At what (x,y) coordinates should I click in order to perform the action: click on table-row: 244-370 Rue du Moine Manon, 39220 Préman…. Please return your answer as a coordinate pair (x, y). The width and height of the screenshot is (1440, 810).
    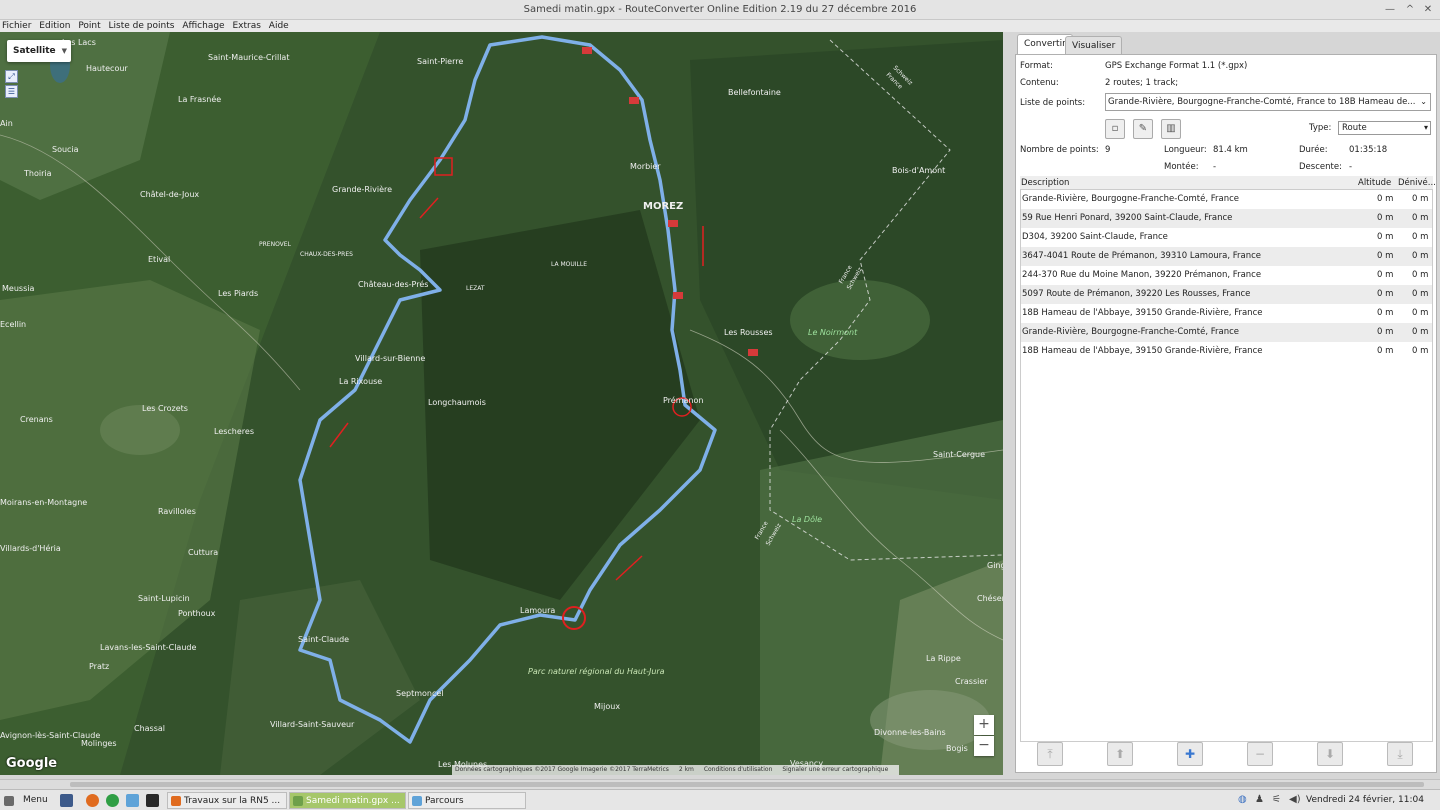
    Looking at the image, I should click on (1226, 275).